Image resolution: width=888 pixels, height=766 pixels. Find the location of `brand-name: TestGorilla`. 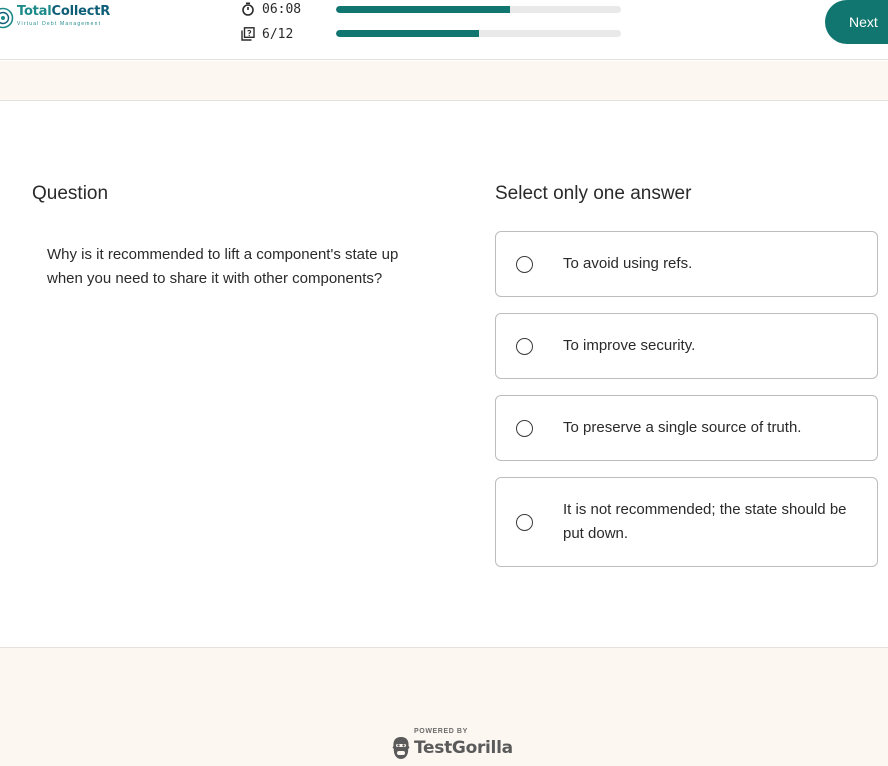

brand-name: TestGorilla is located at coordinates (463, 748).